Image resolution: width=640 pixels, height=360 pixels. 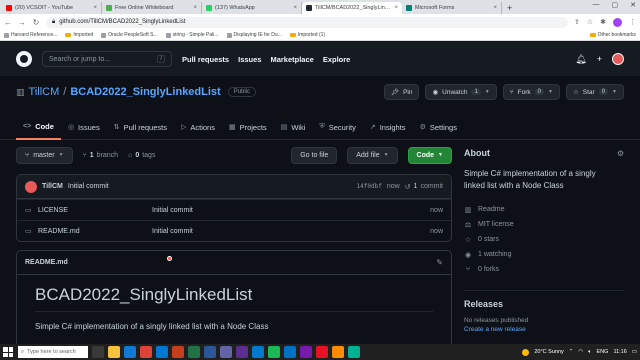 What do you see at coordinates (44, 92) in the screenshot?
I see `repo-owner-link: TillCM` at bounding box center [44, 92].